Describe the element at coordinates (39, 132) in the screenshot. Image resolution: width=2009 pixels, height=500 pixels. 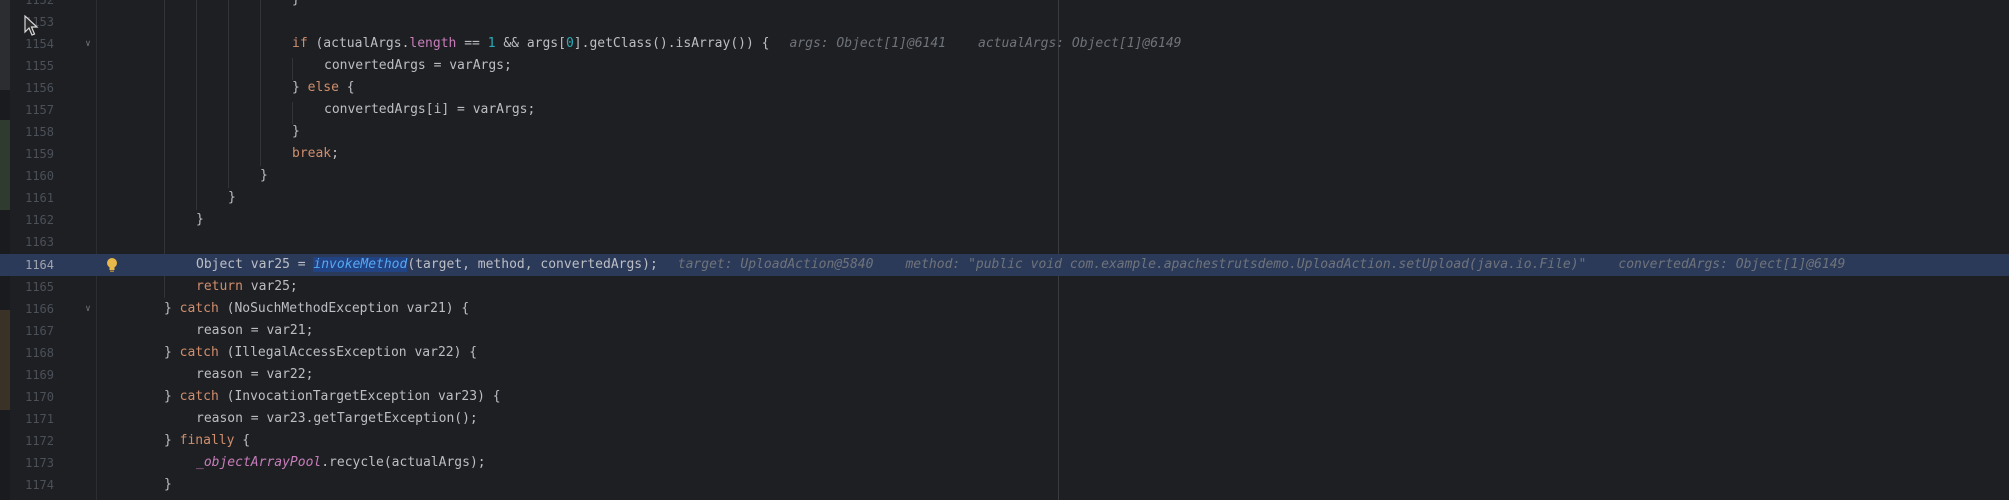
I see `line-number: 1158` at that location.